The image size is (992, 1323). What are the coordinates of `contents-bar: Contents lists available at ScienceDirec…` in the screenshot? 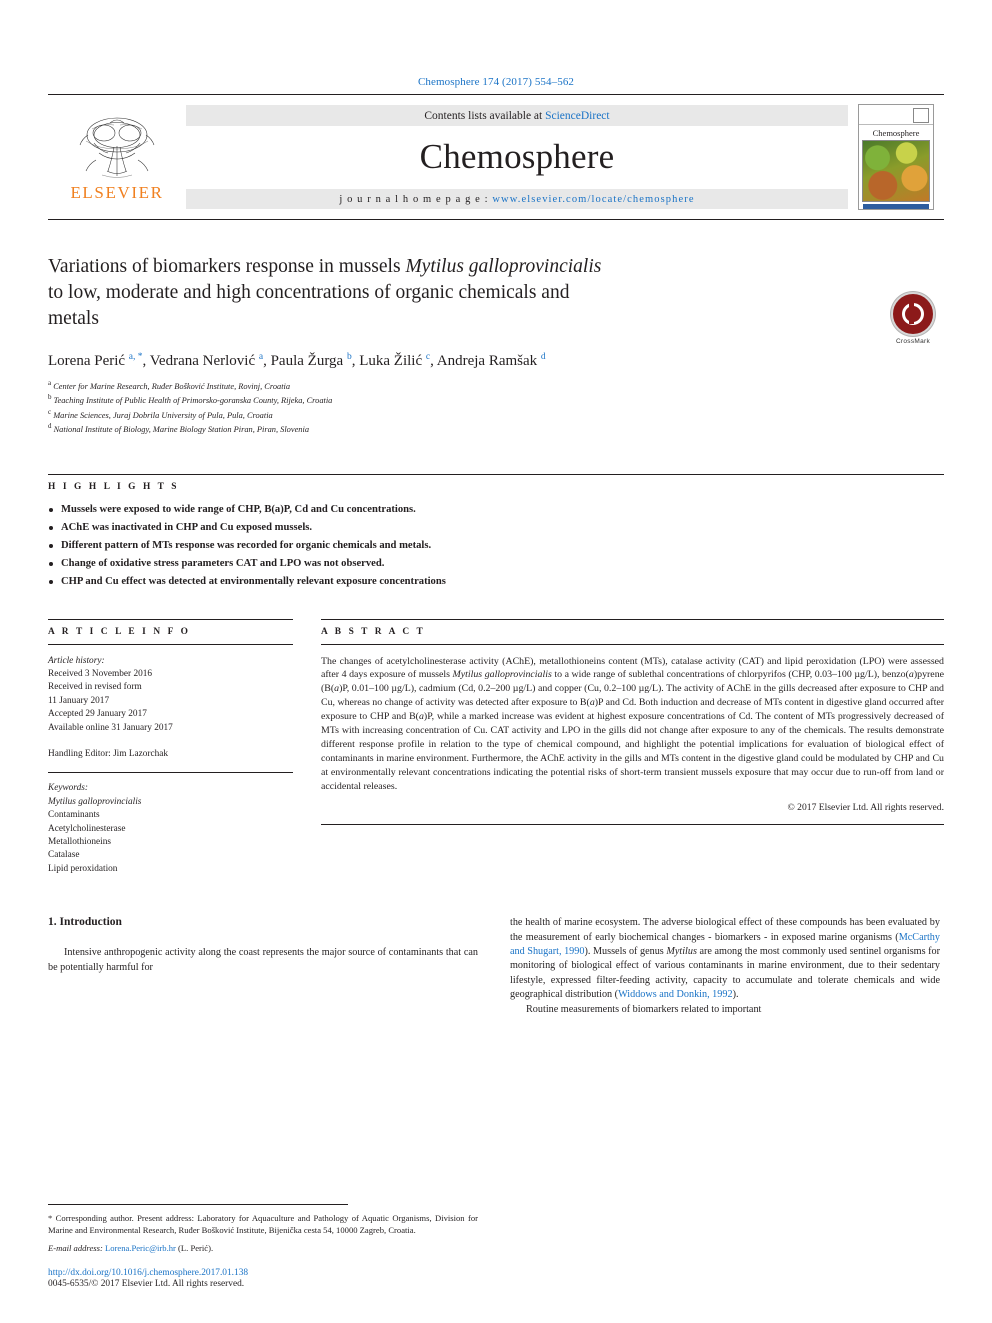 It's located at (517, 115).